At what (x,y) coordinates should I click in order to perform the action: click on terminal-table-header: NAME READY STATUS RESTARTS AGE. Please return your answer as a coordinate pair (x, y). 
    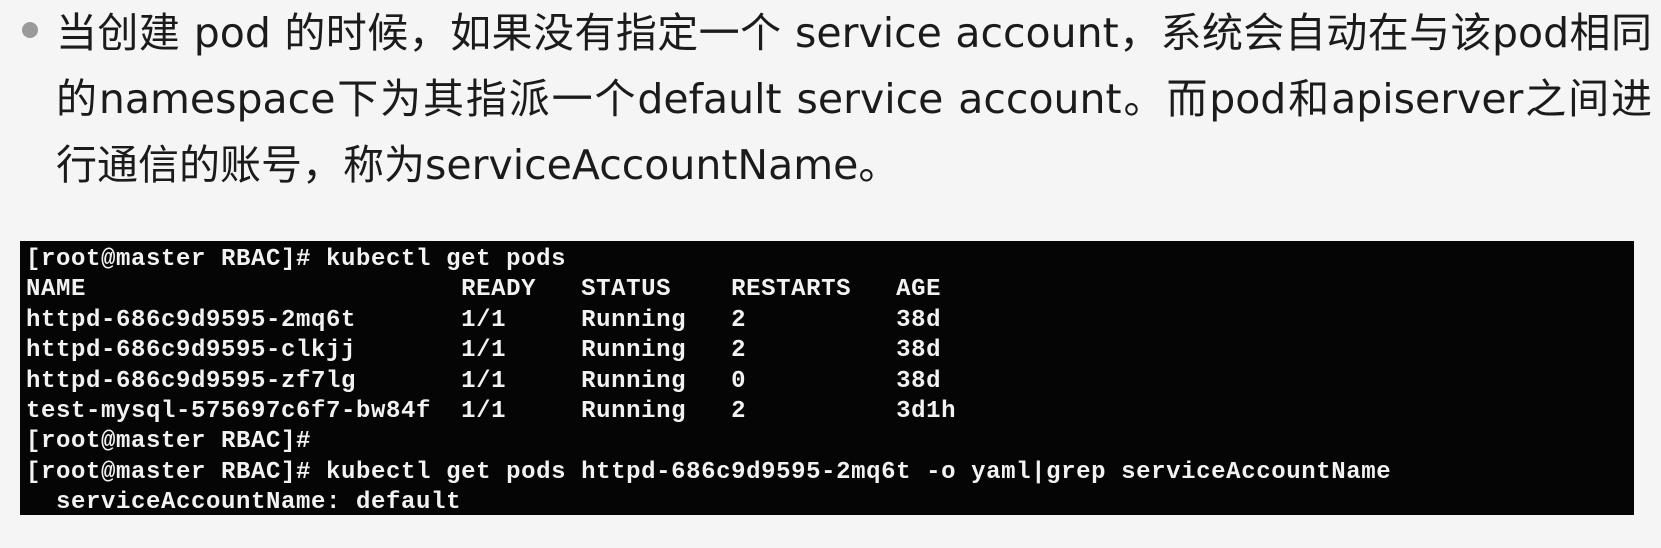
    Looking at the image, I should click on (484, 290).